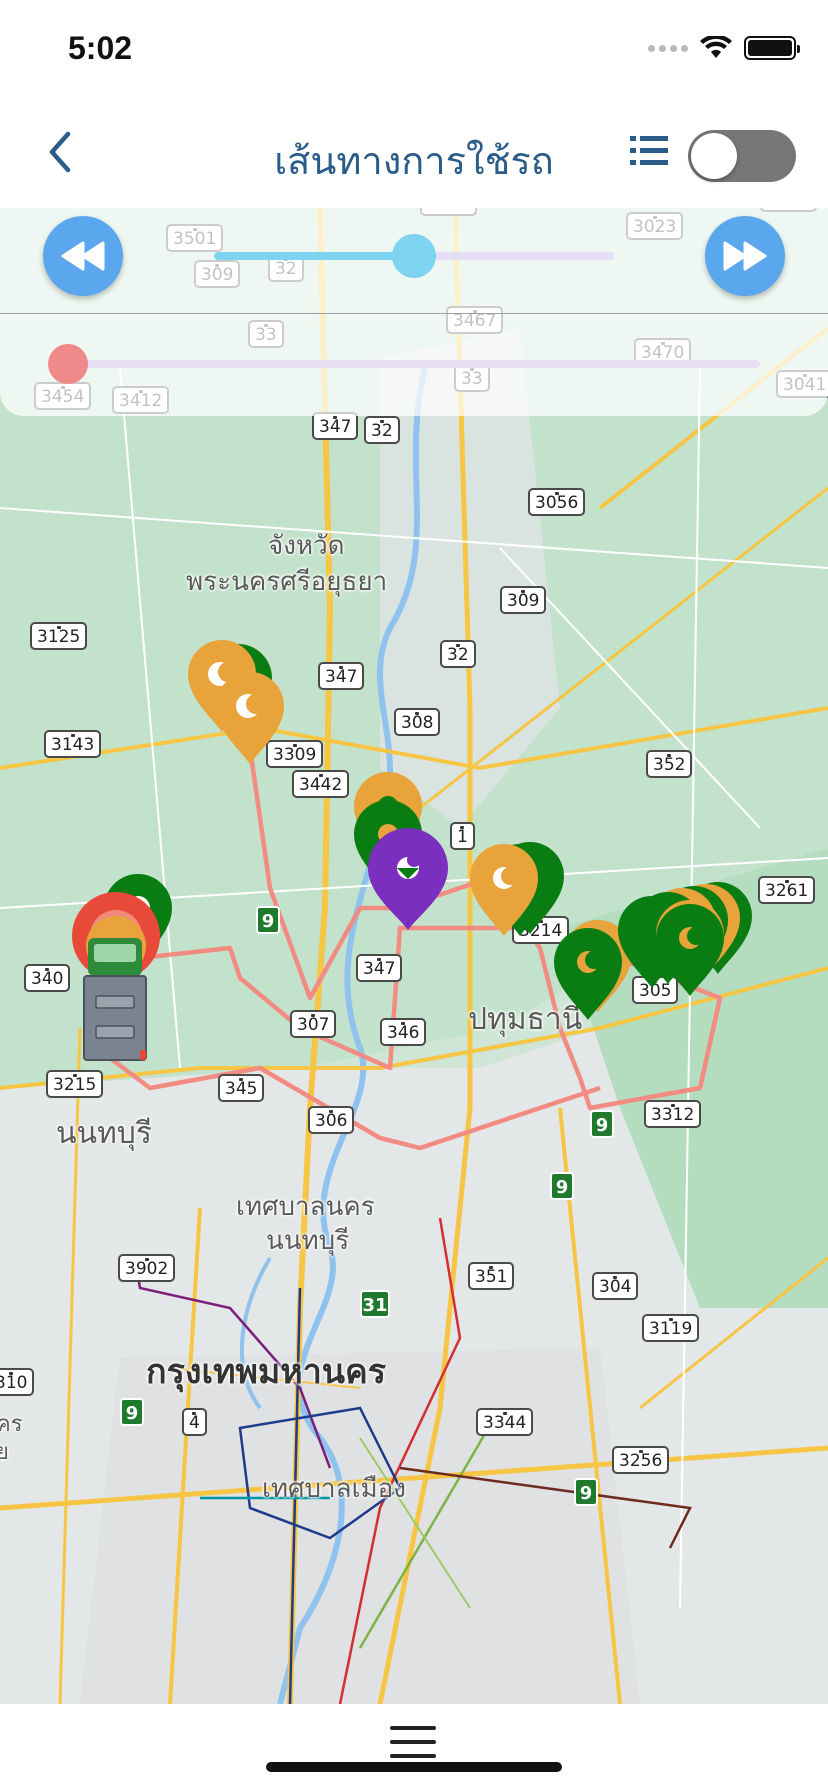 This screenshot has width=828, height=1792. Describe the element at coordinates (671, 1328) in the screenshot. I see `road-shield: 3119` at that location.